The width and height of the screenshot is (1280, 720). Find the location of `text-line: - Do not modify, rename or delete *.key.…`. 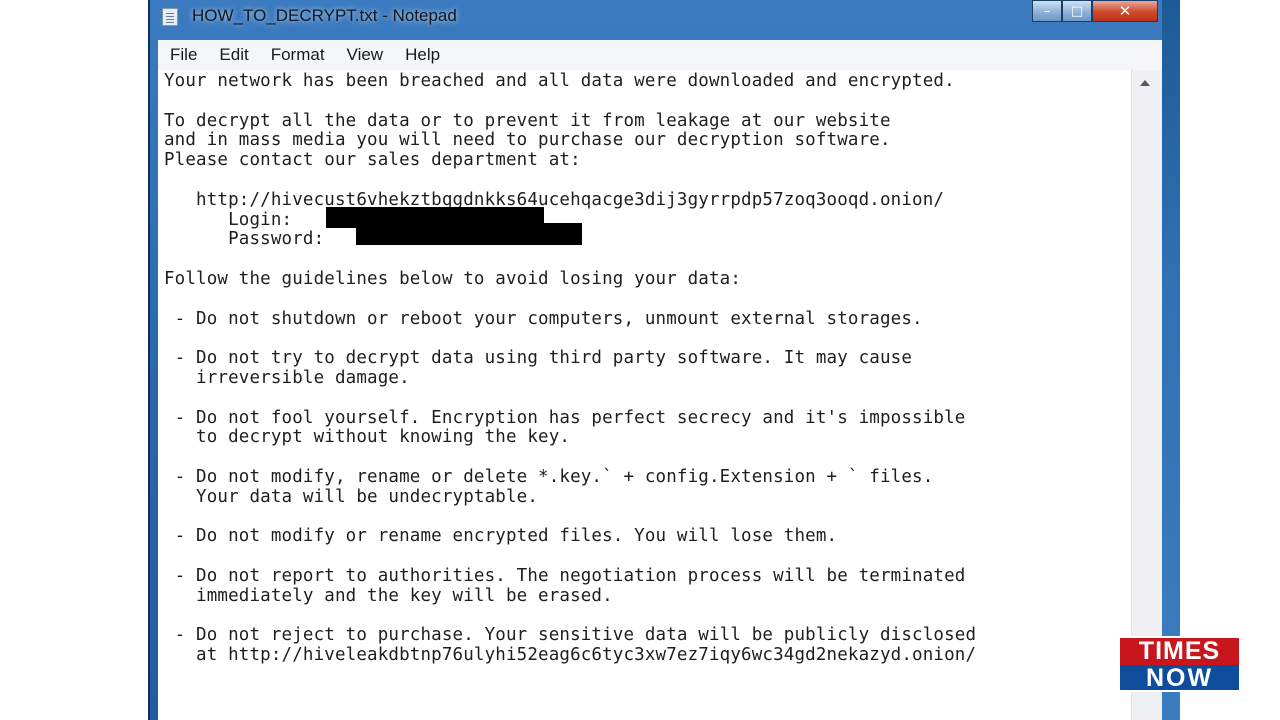

text-line: - Do not modify, rename or delete *.key.… is located at coordinates (549, 476).